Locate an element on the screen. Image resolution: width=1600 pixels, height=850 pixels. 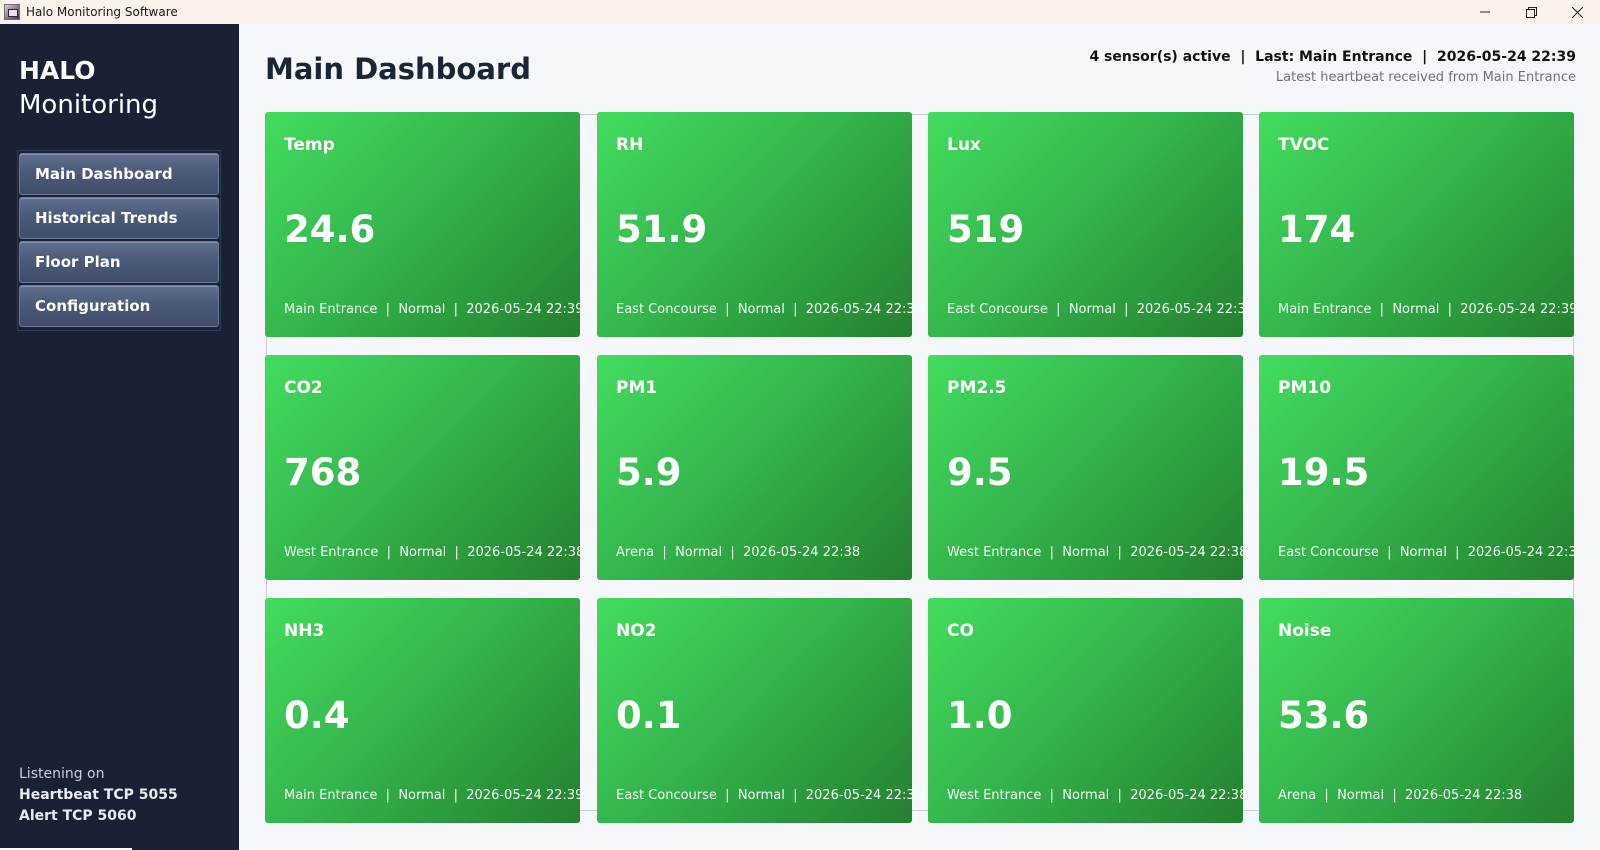
card-label: RH is located at coordinates (630, 145).